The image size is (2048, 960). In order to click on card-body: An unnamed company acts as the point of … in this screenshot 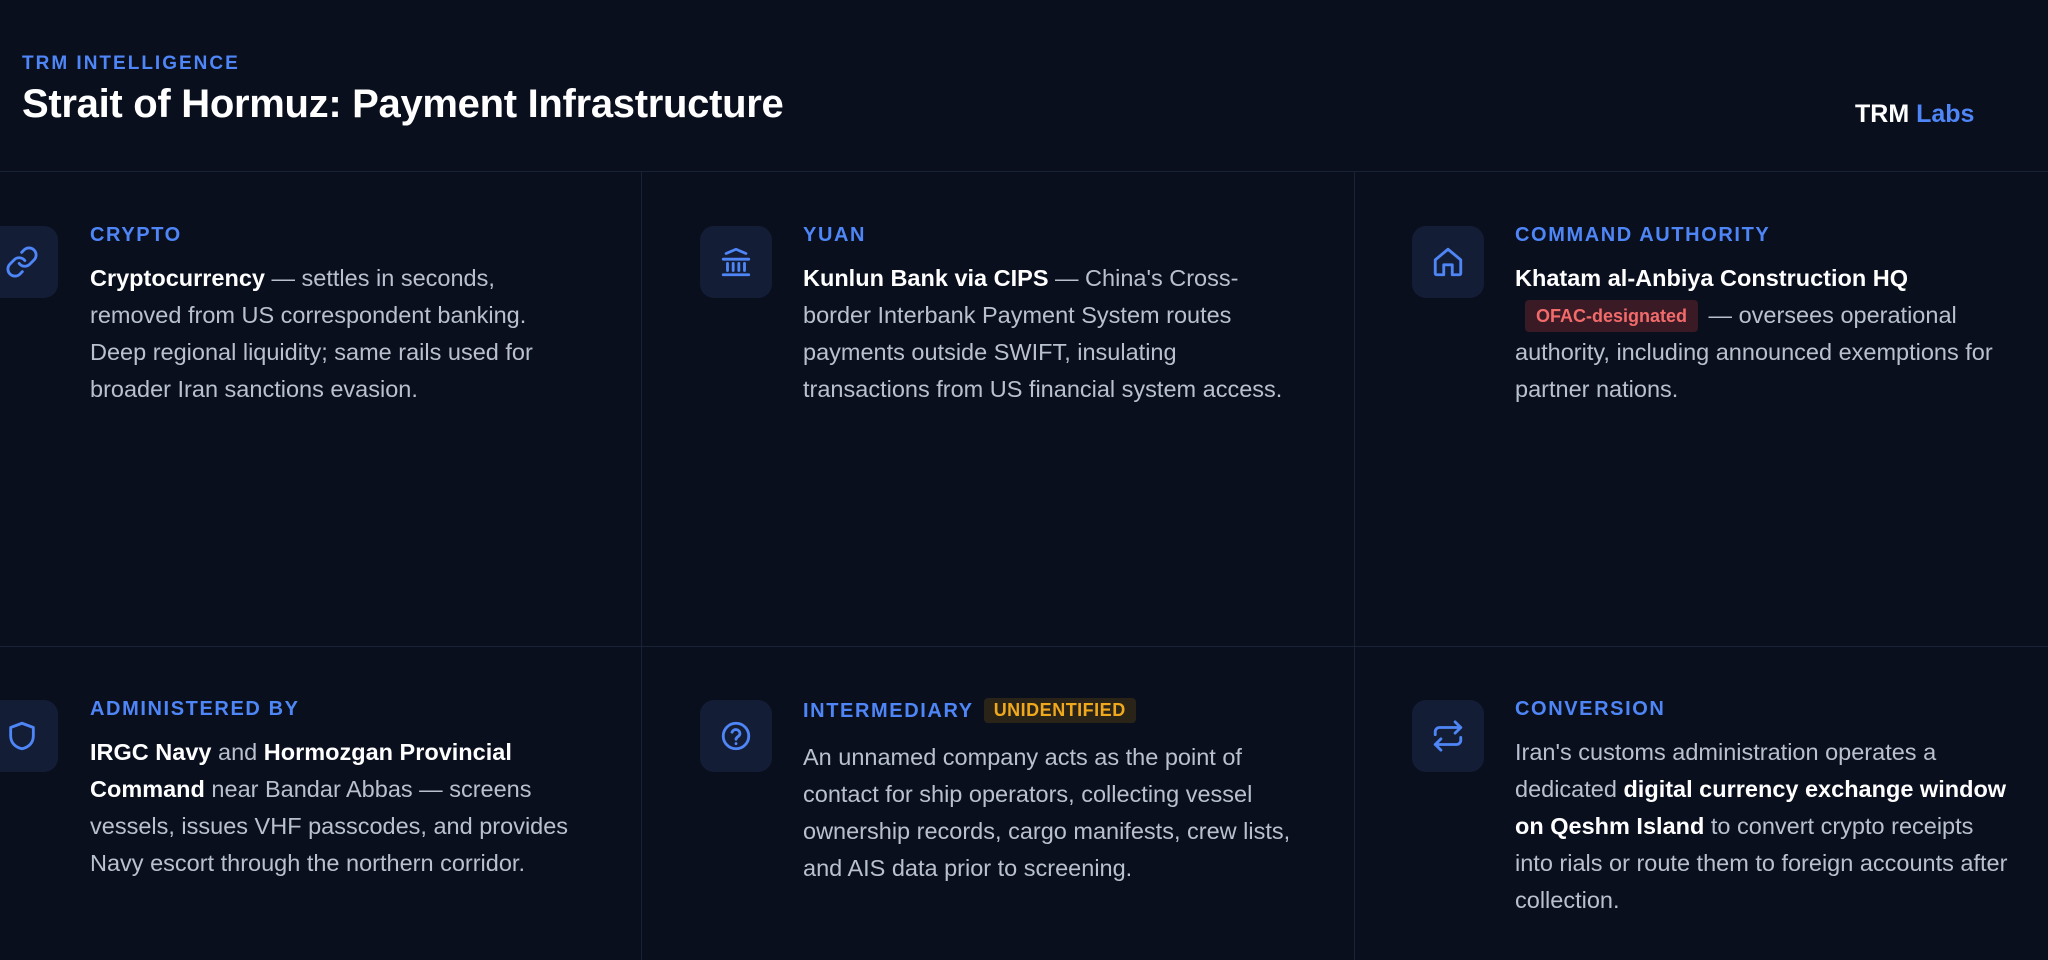, I will do `click(1047, 812)`.